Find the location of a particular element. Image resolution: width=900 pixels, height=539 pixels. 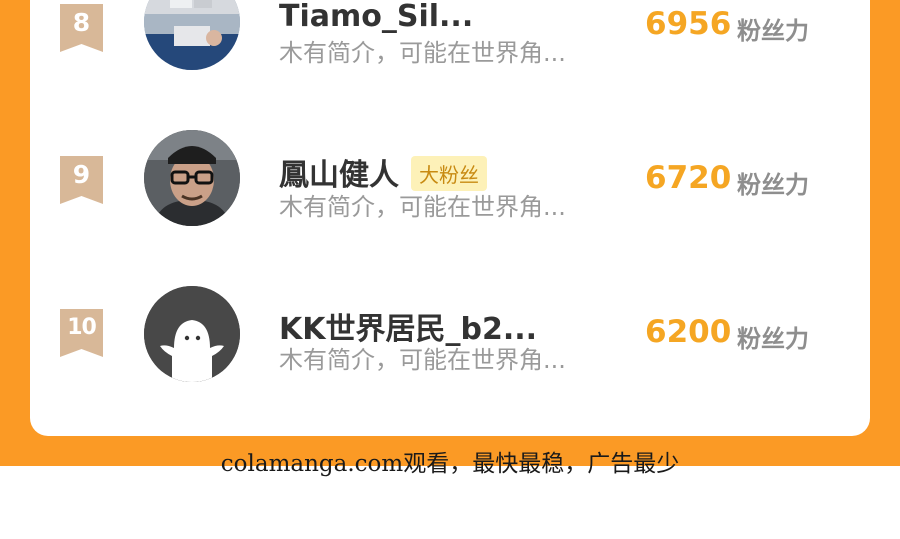

rank-badge: 8 is located at coordinates (81, 28).